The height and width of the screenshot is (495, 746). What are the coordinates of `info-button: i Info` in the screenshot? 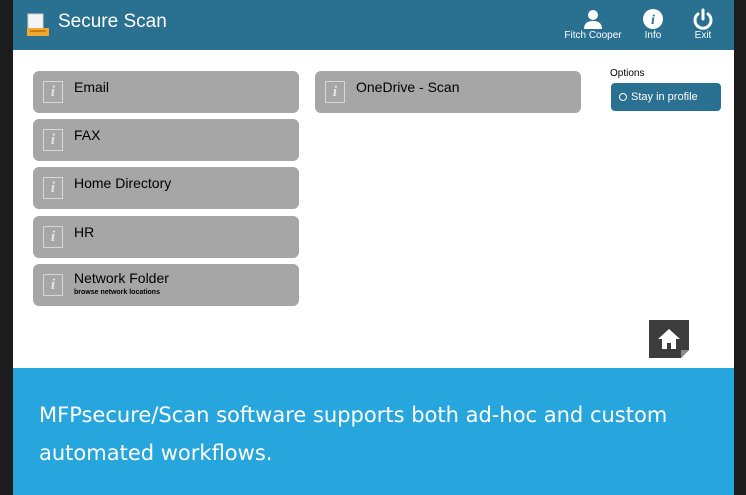 It's located at (653, 24).